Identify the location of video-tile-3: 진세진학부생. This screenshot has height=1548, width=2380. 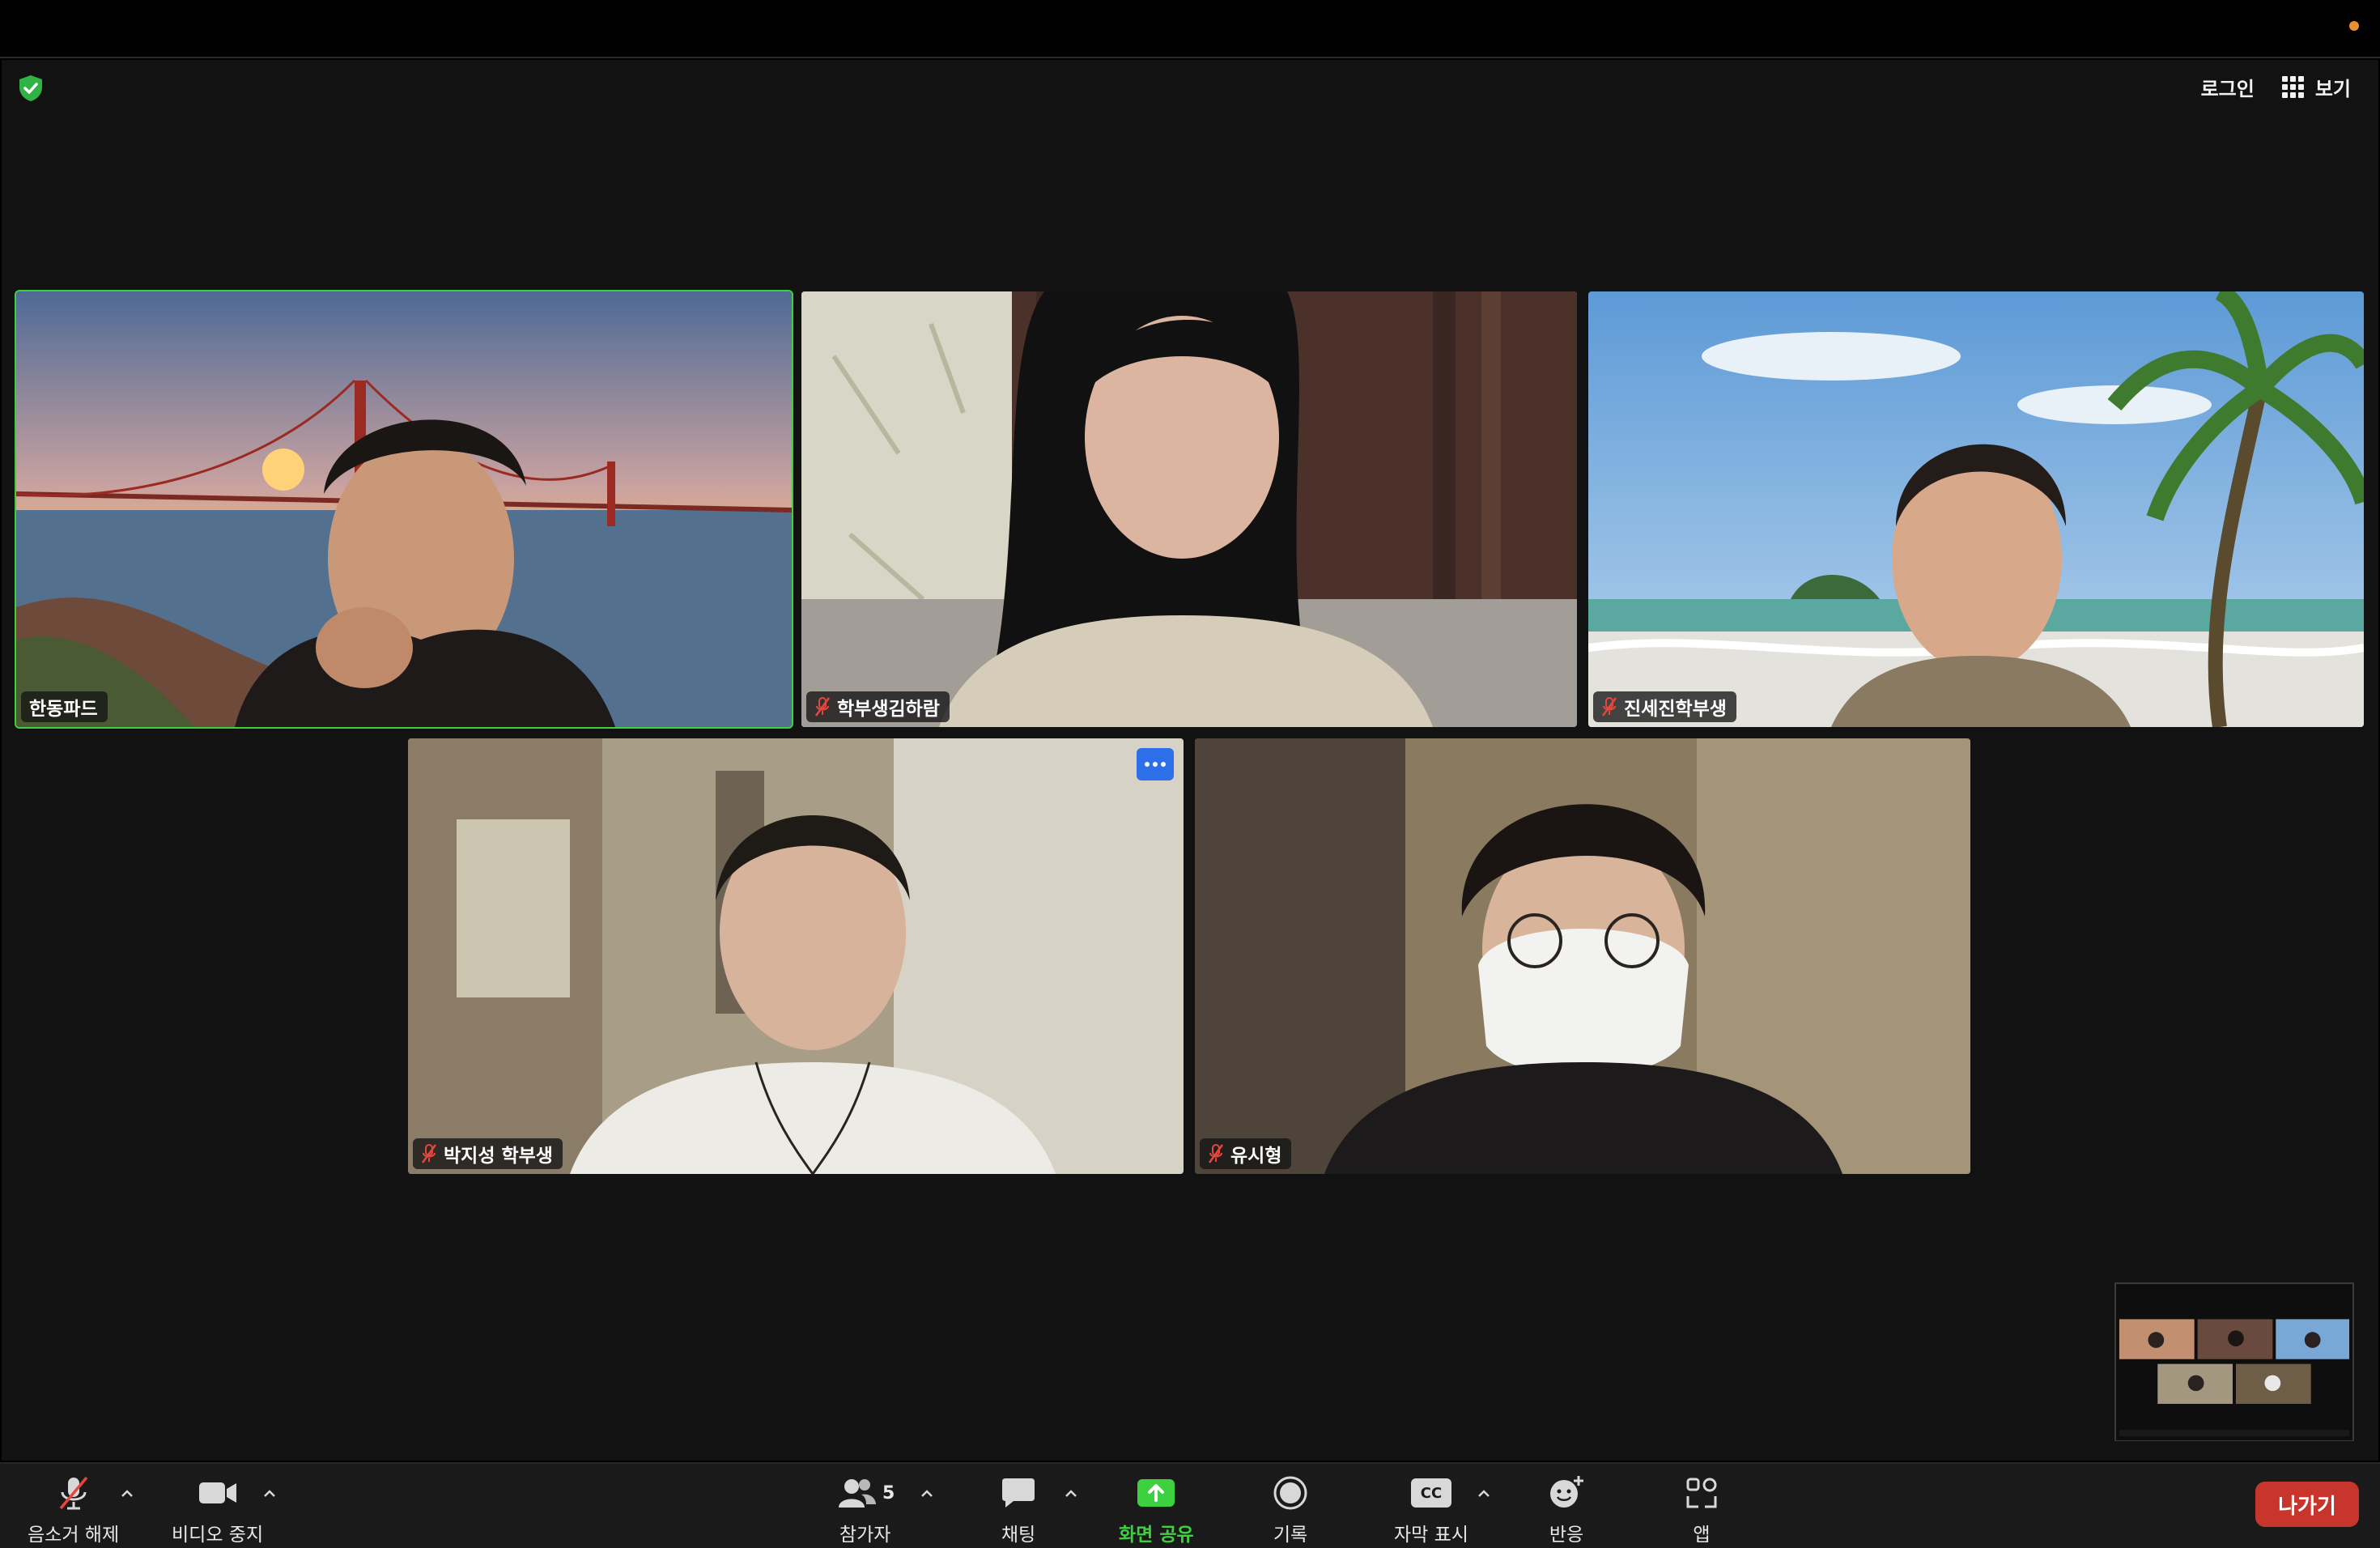
(1976, 509).